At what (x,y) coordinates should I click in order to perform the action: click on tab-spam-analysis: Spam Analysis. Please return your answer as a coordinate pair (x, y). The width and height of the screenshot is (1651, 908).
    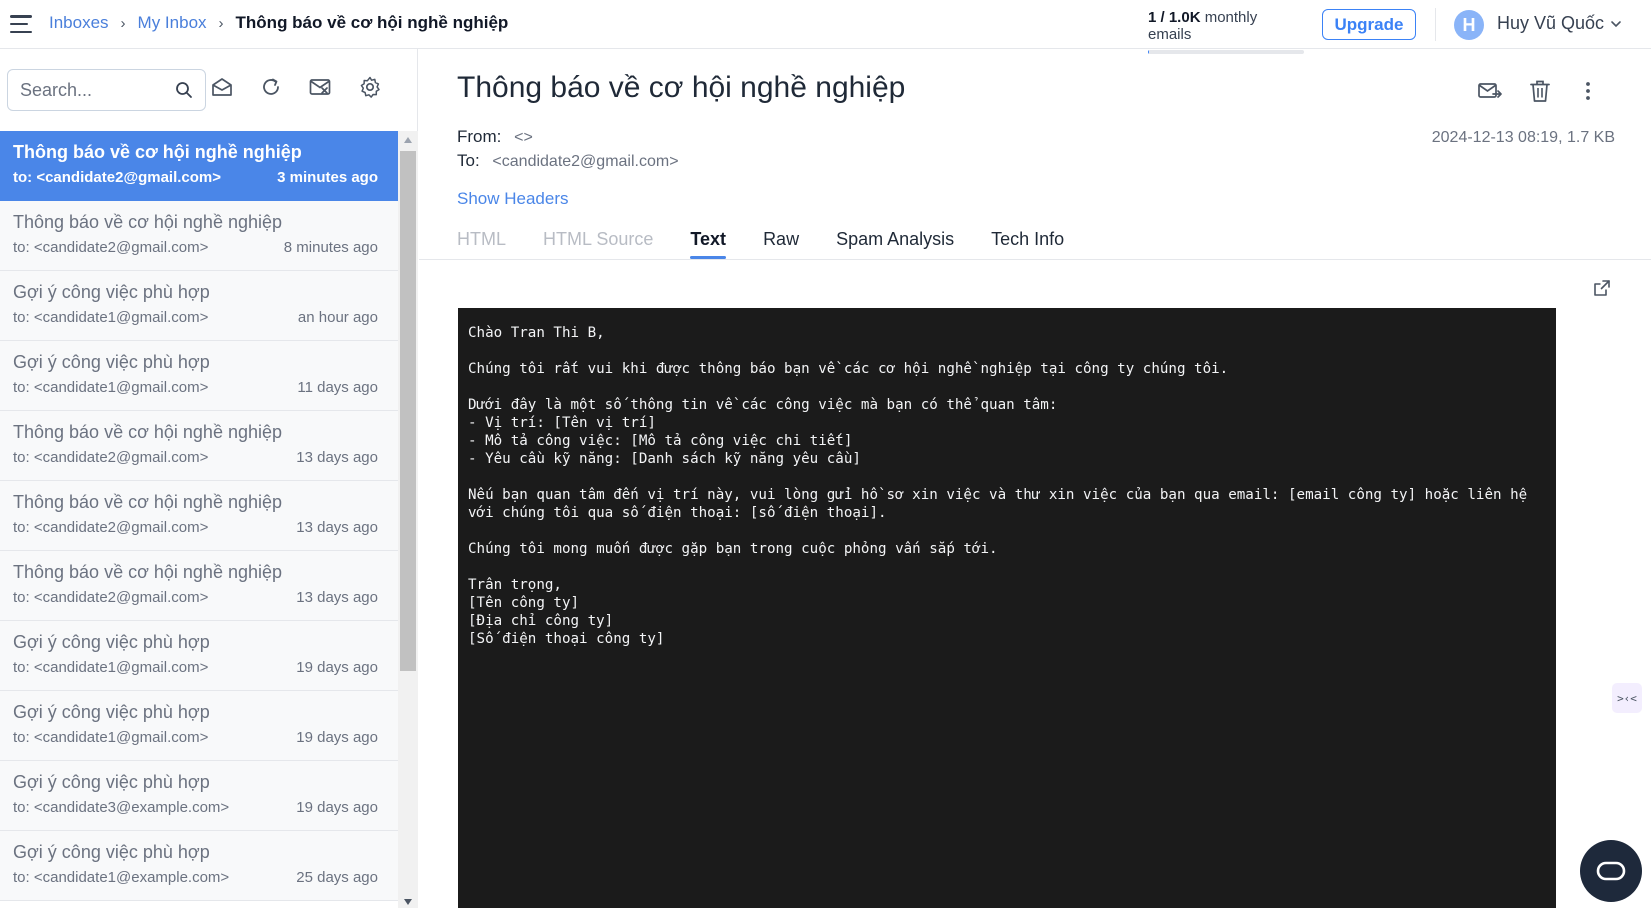
    Looking at the image, I should click on (895, 239).